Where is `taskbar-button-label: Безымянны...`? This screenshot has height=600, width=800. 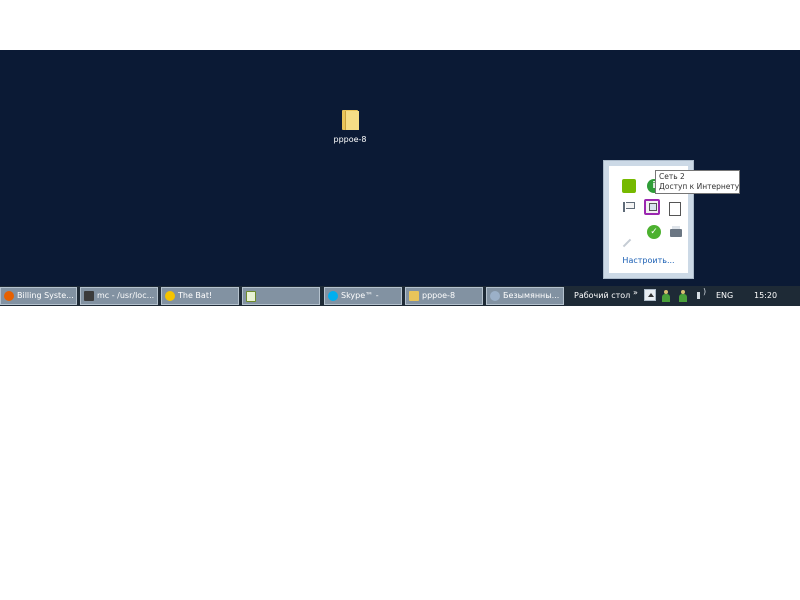 taskbar-button-label: Безымянны... is located at coordinates (531, 295).